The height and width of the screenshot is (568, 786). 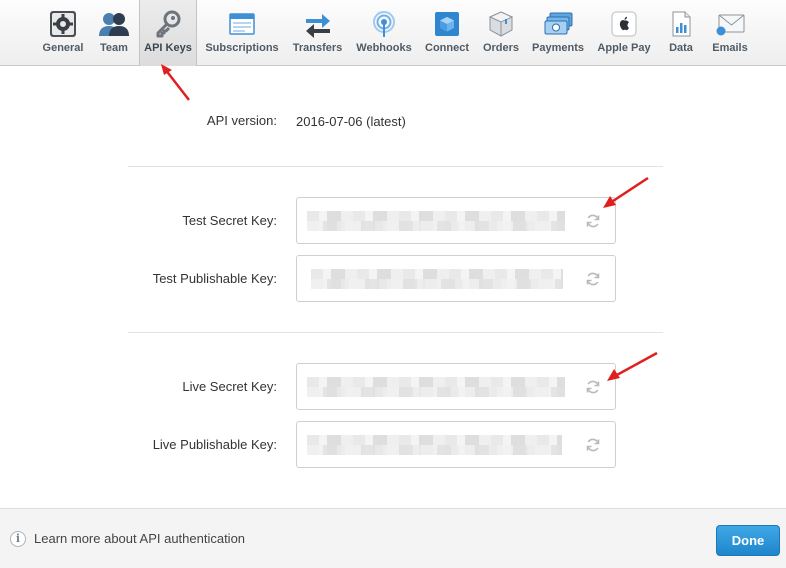 I want to click on gear-icon, so click(x=63, y=24).